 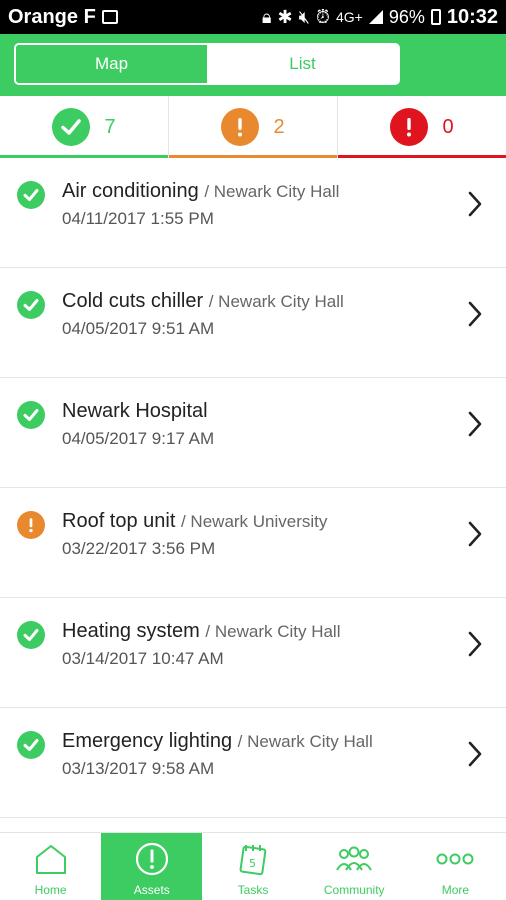 I want to click on bottom-navigation: Home Assets 5 Tasks Community More, so click(x=253, y=866).